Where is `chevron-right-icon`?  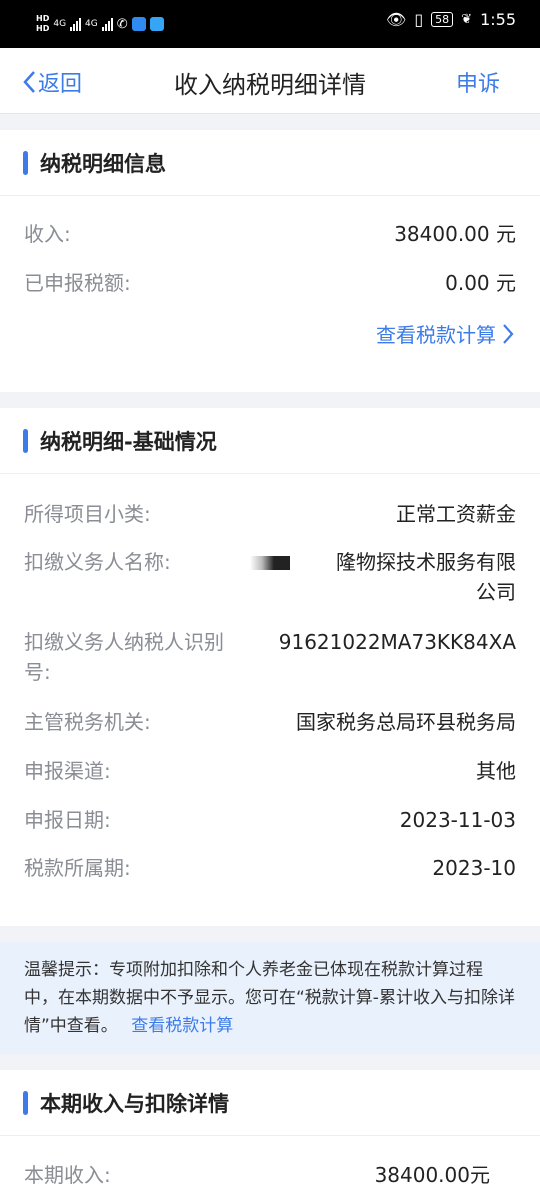 chevron-right-icon is located at coordinates (508, 333).